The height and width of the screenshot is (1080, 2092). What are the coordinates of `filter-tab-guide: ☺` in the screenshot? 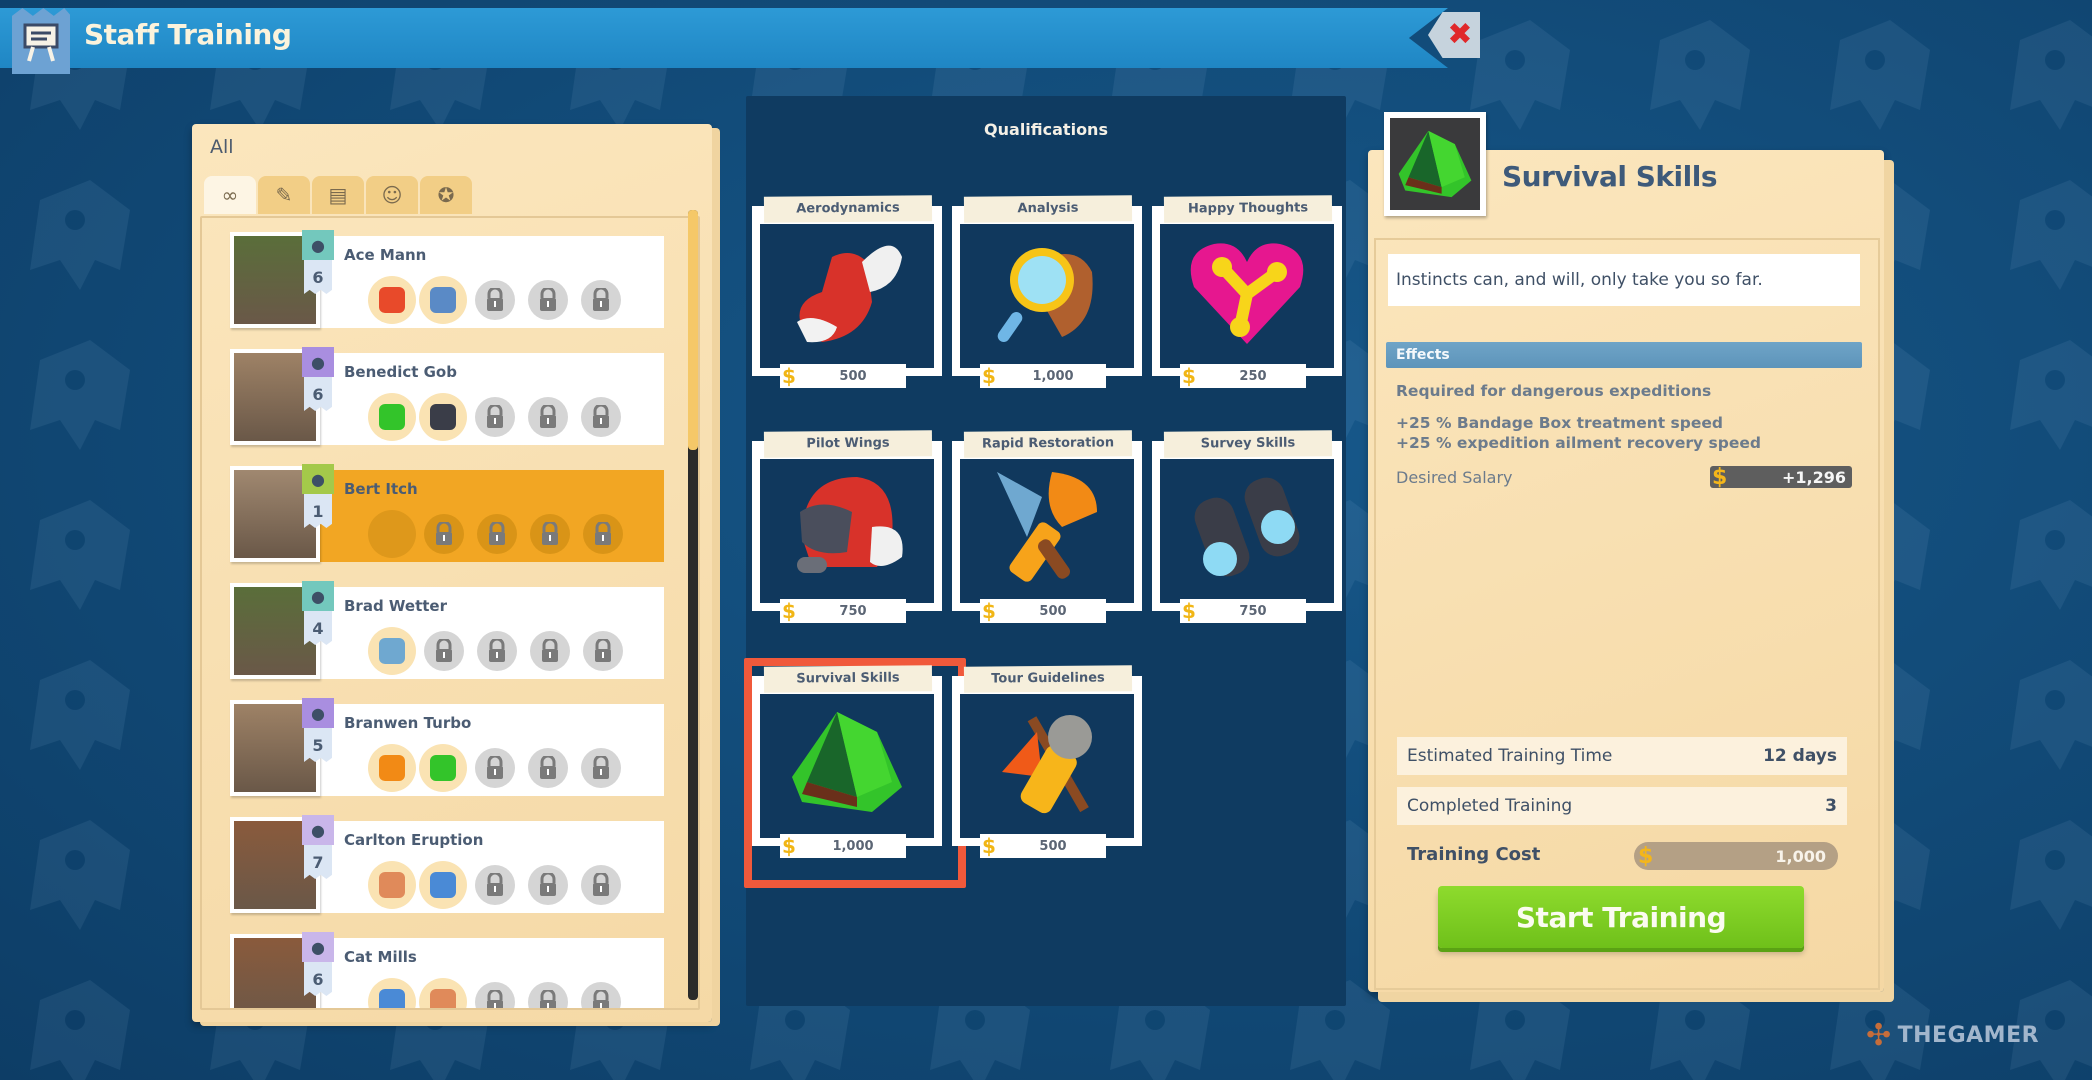 It's located at (392, 195).